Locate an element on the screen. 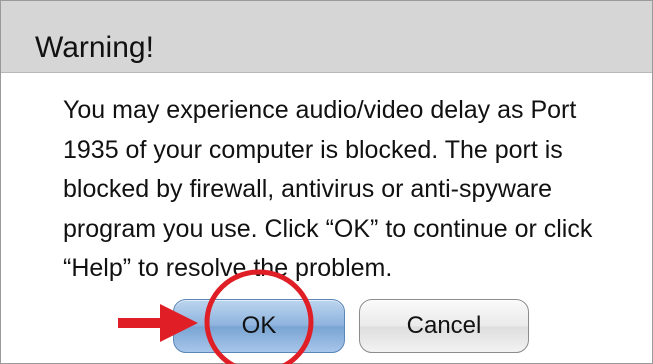 The width and height of the screenshot is (653, 364). cancel-button: Cancel is located at coordinates (444, 326).